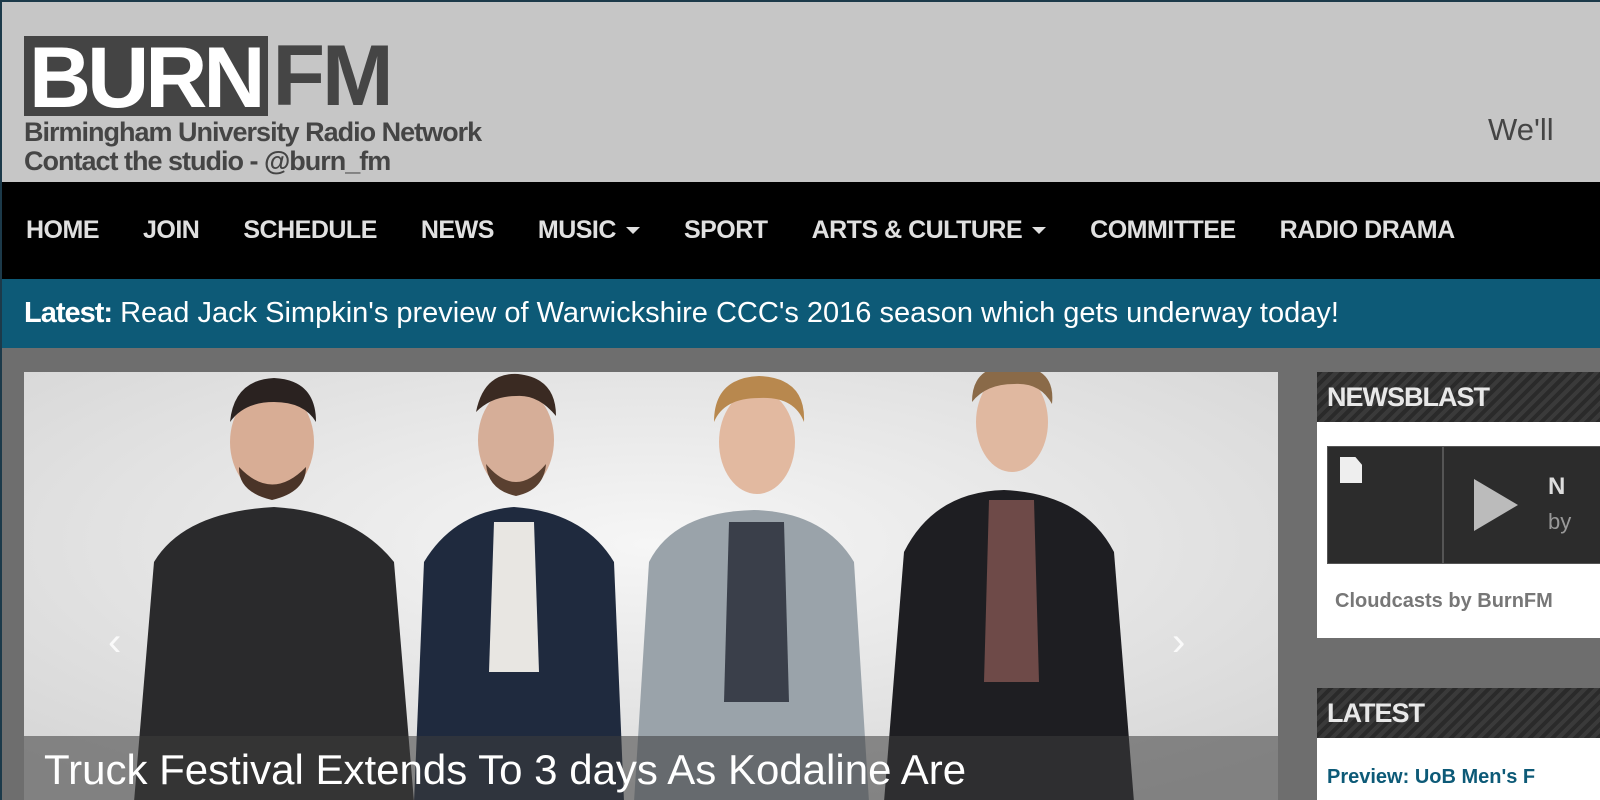 The width and height of the screenshot is (1600, 800). Describe the element at coordinates (1556, 487) in the screenshot. I see `player-track-title: N` at that location.